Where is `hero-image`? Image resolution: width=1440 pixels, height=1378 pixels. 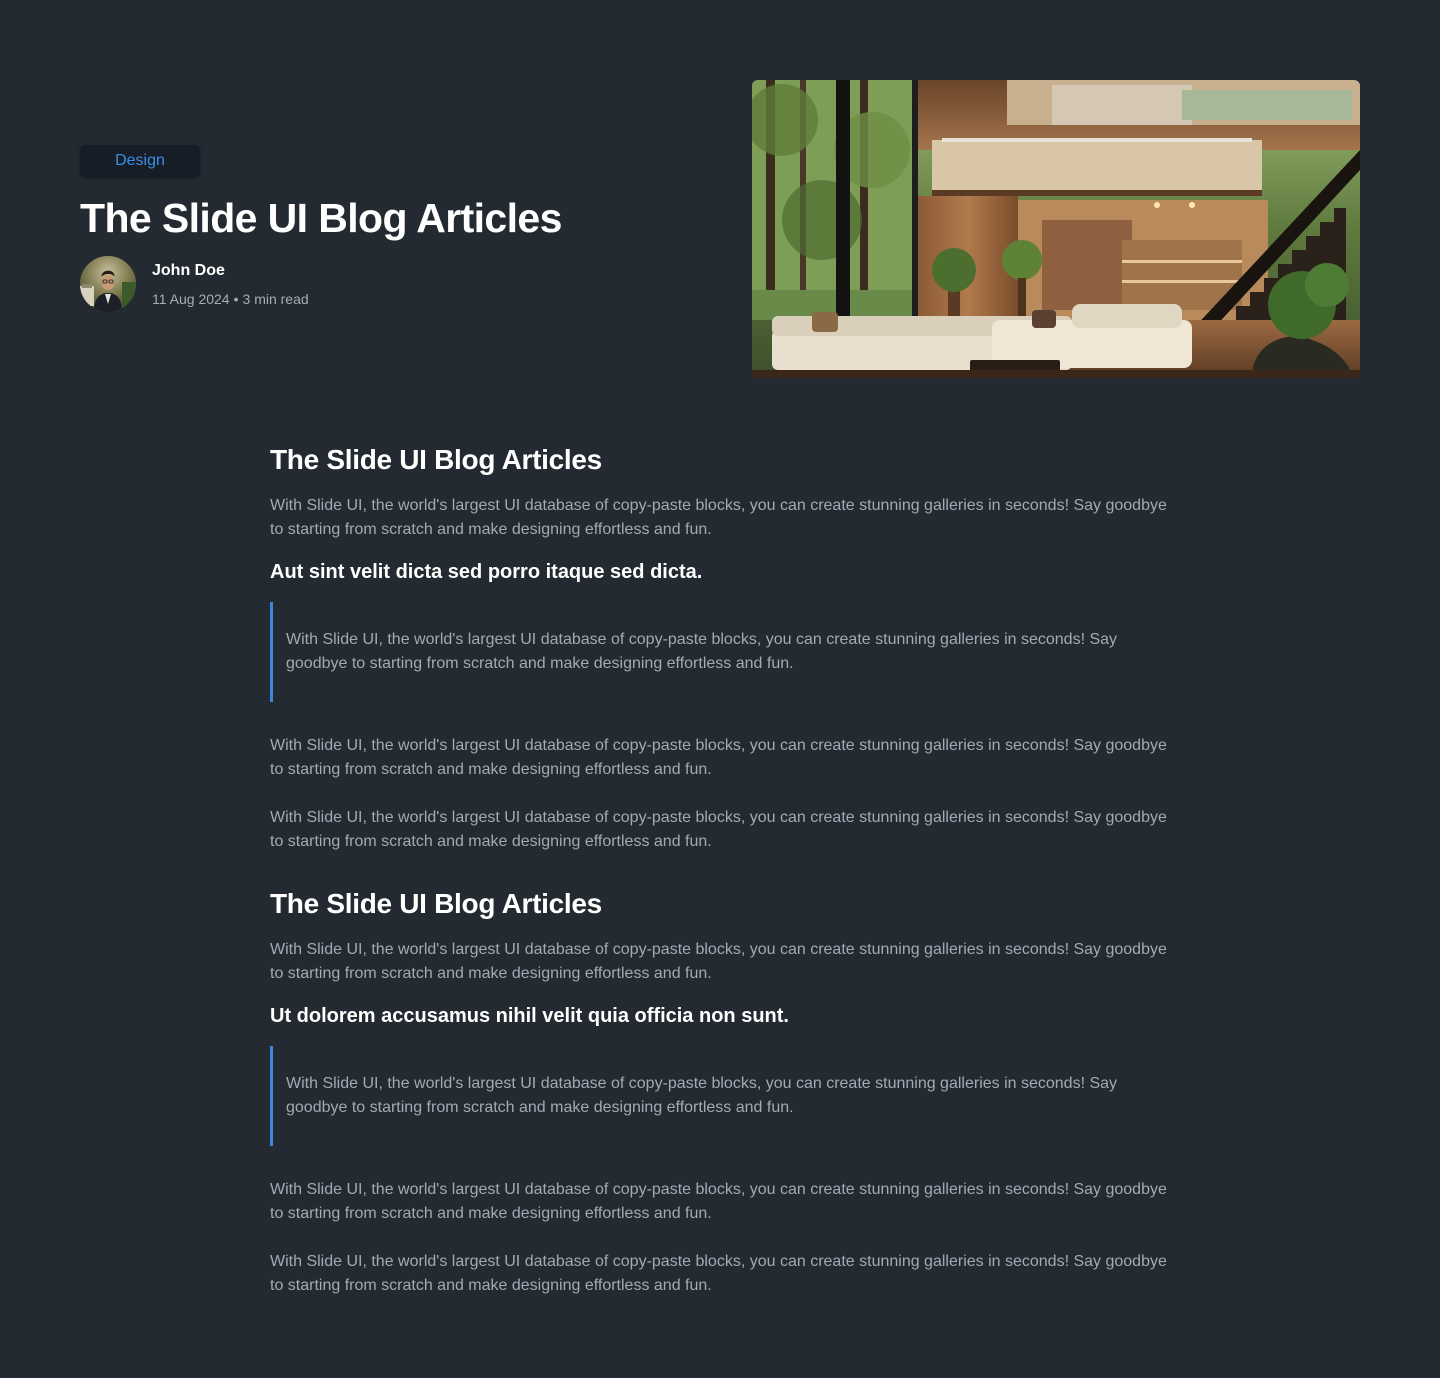
hero-image is located at coordinates (1056, 229).